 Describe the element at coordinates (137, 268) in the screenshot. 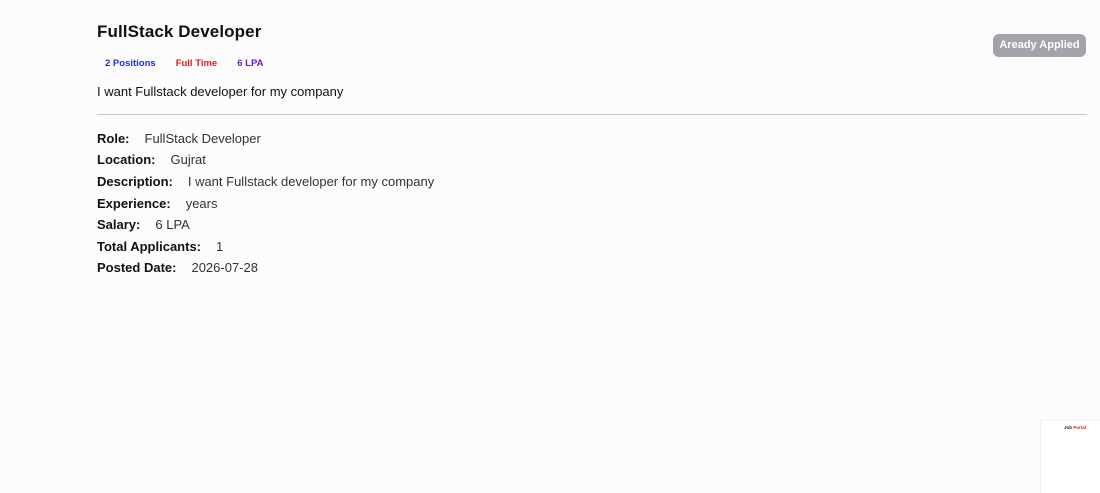

I see `detail-label: Posted Date:` at that location.